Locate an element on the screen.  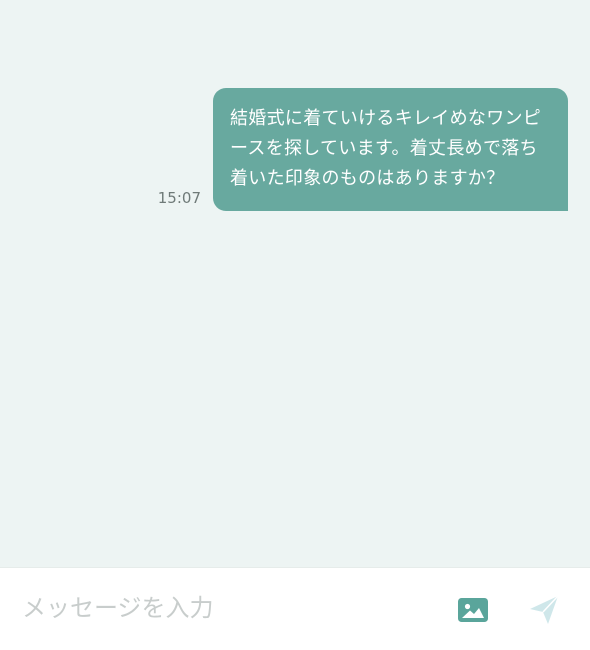
message-input is located at coordinates (222, 608).